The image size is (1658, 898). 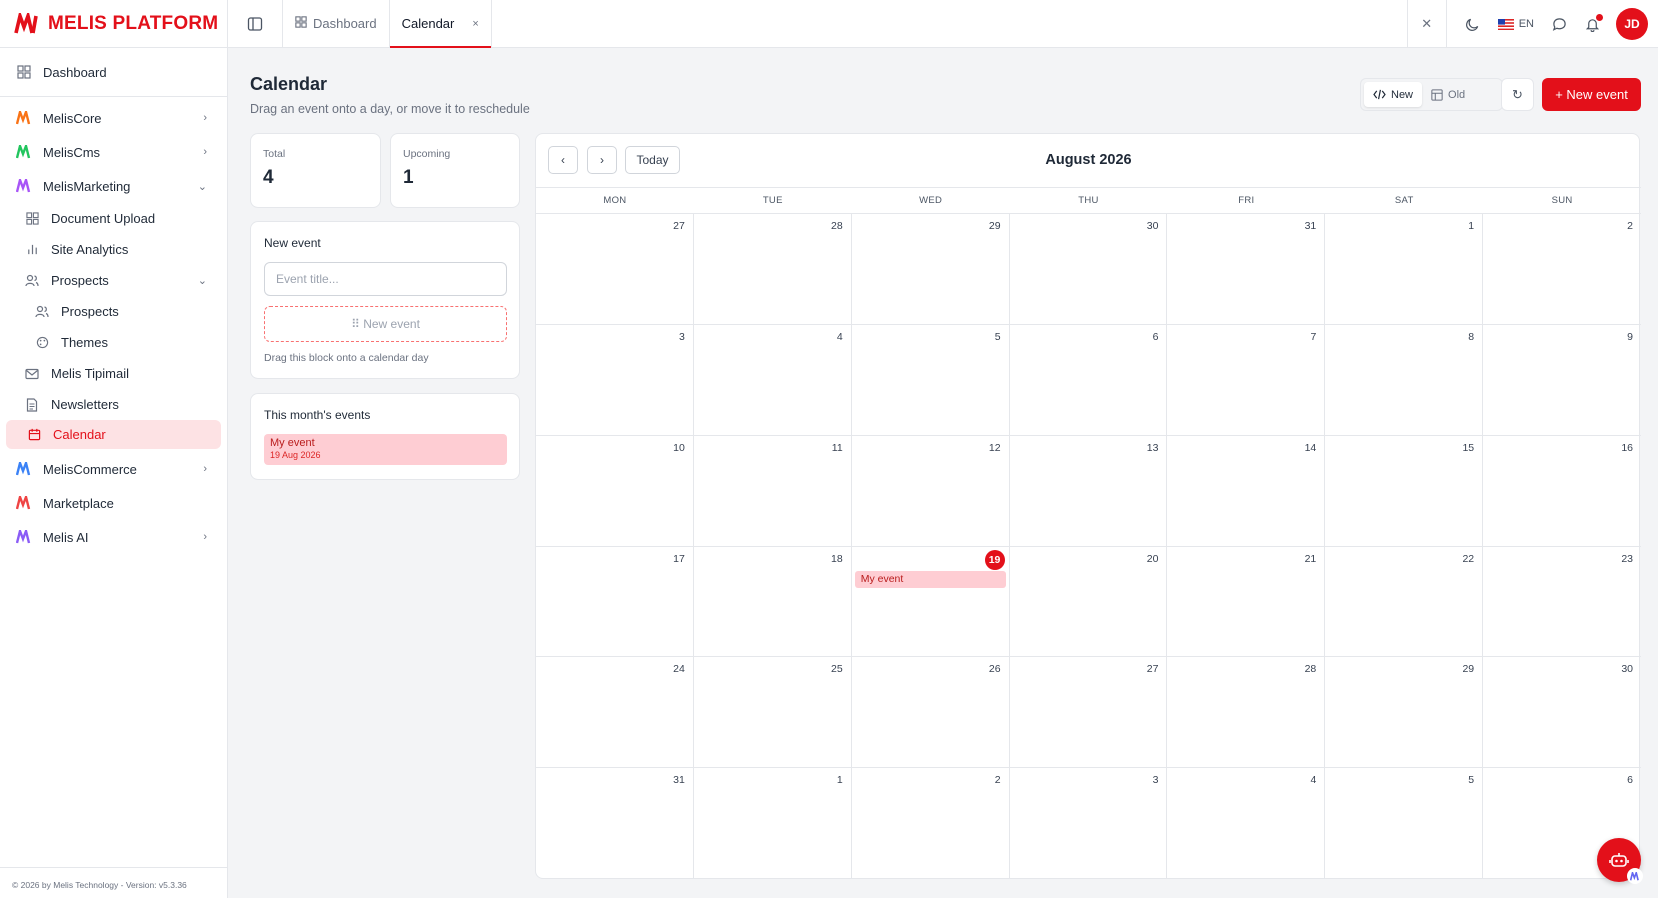 What do you see at coordinates (1562, 380) in the screenshot?
I see `calendar-day-cell: 9` at bounding box center [1562, 380].